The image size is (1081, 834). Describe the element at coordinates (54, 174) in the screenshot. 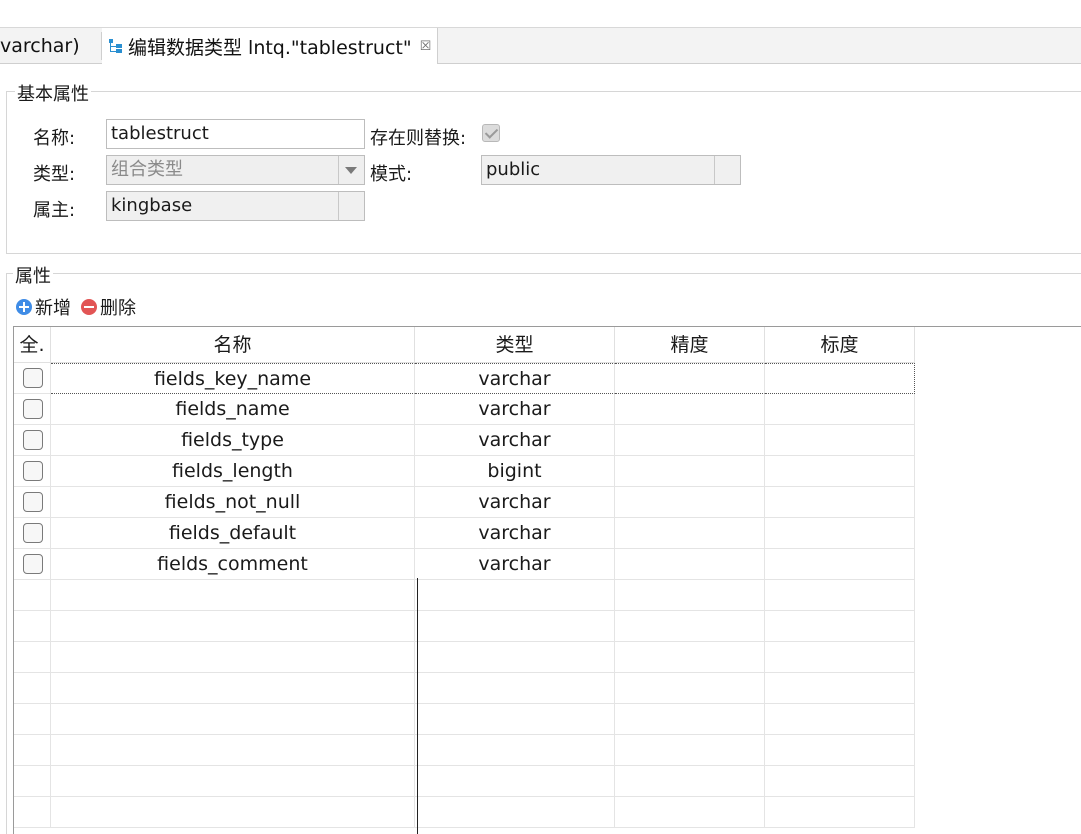

I see `type-label: 类型:` at that location.